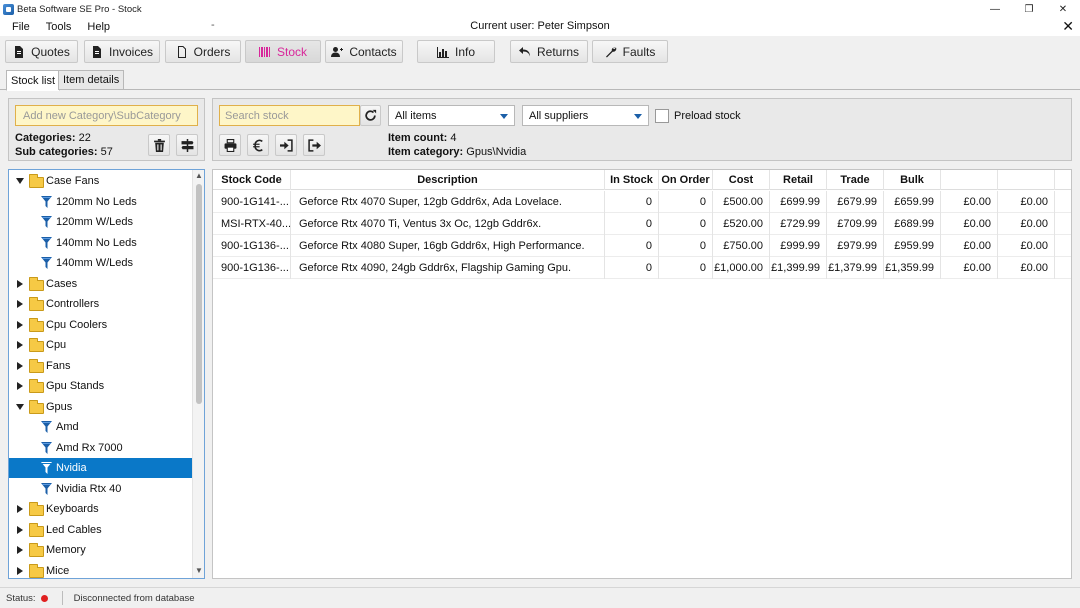  Describe the element at coordinates (106, 115) in the screenshot. I see `add-category-input: Add new Category\SubCategory` at that location.